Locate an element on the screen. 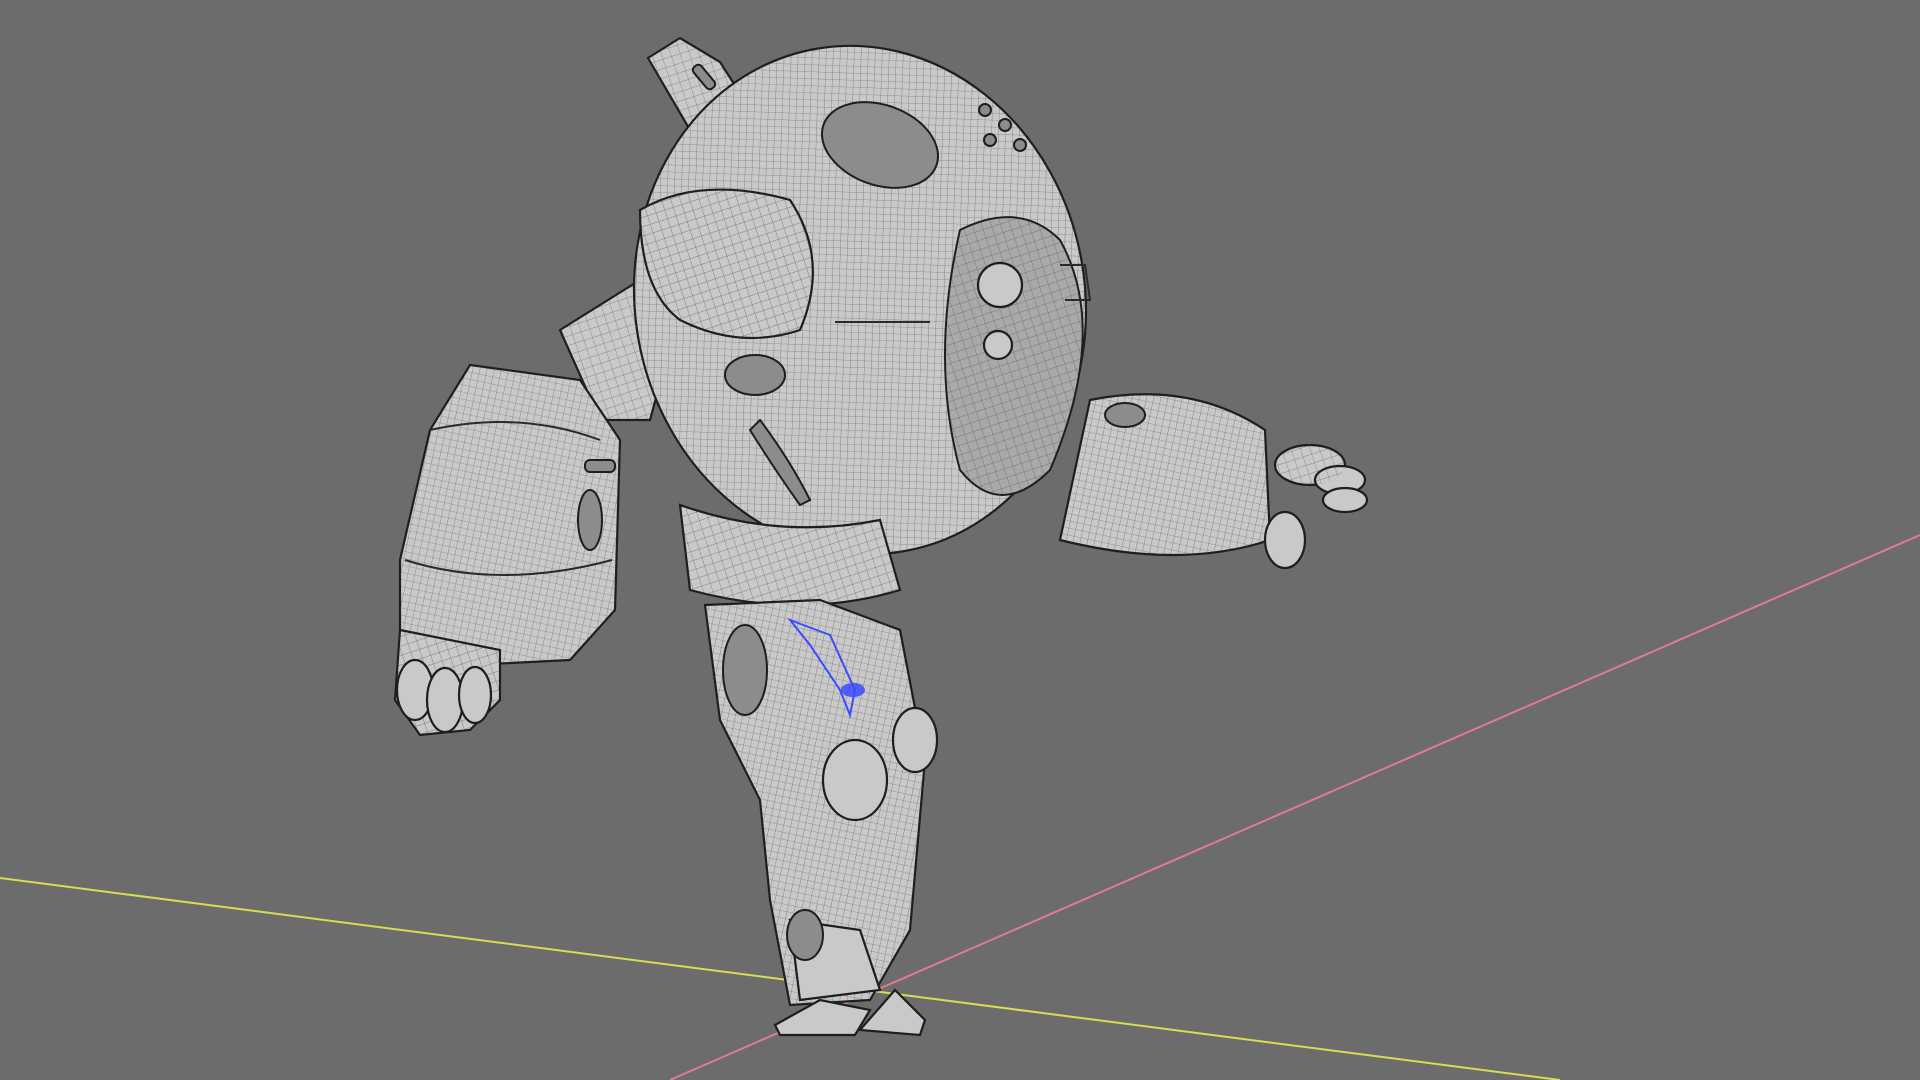 This screenshot has width=1920, height=1080. right-arm is located at coordinates (1213, 481).